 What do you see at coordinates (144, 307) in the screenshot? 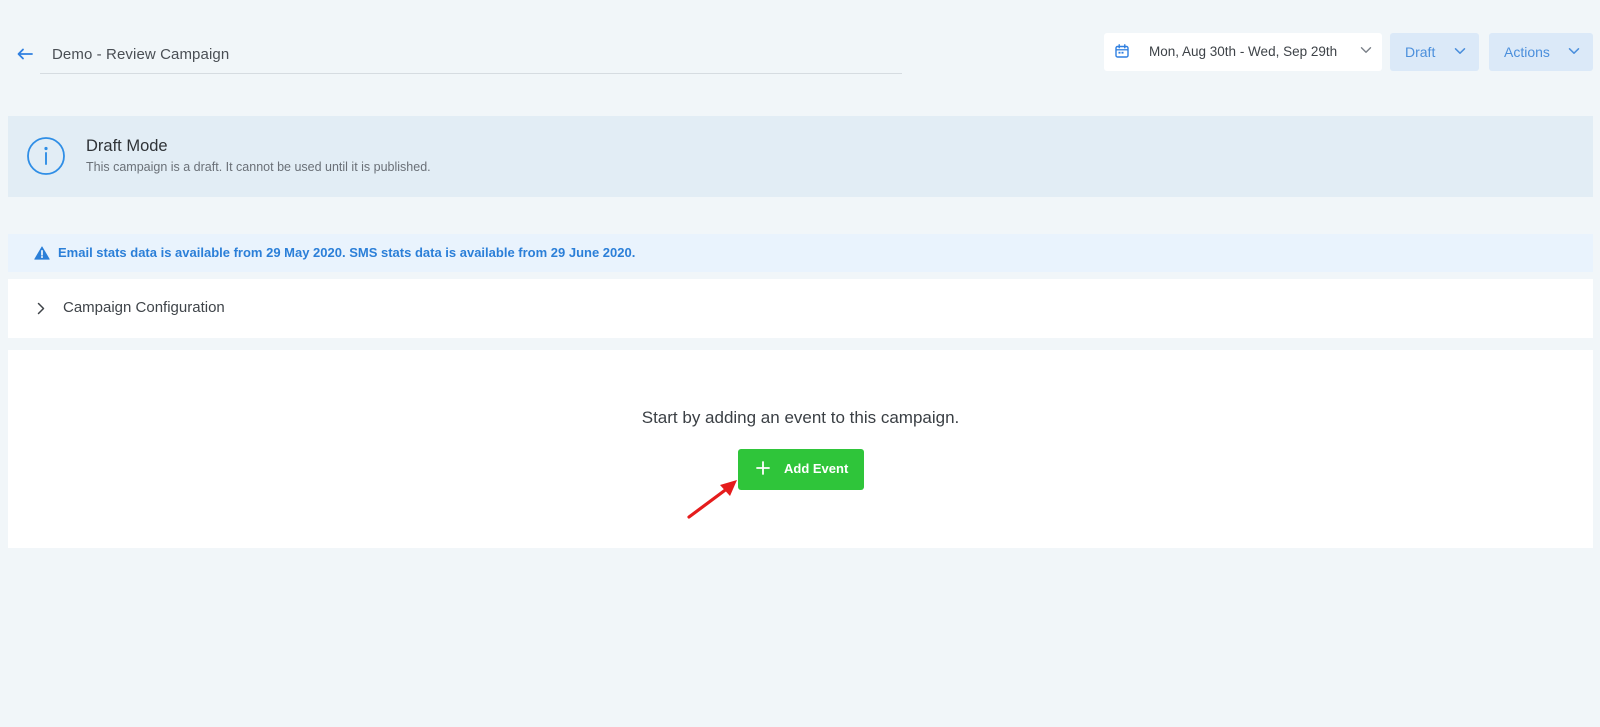
I see `campaign-configuration-label: Campaign Configuration` at bounding box center [144, 307].